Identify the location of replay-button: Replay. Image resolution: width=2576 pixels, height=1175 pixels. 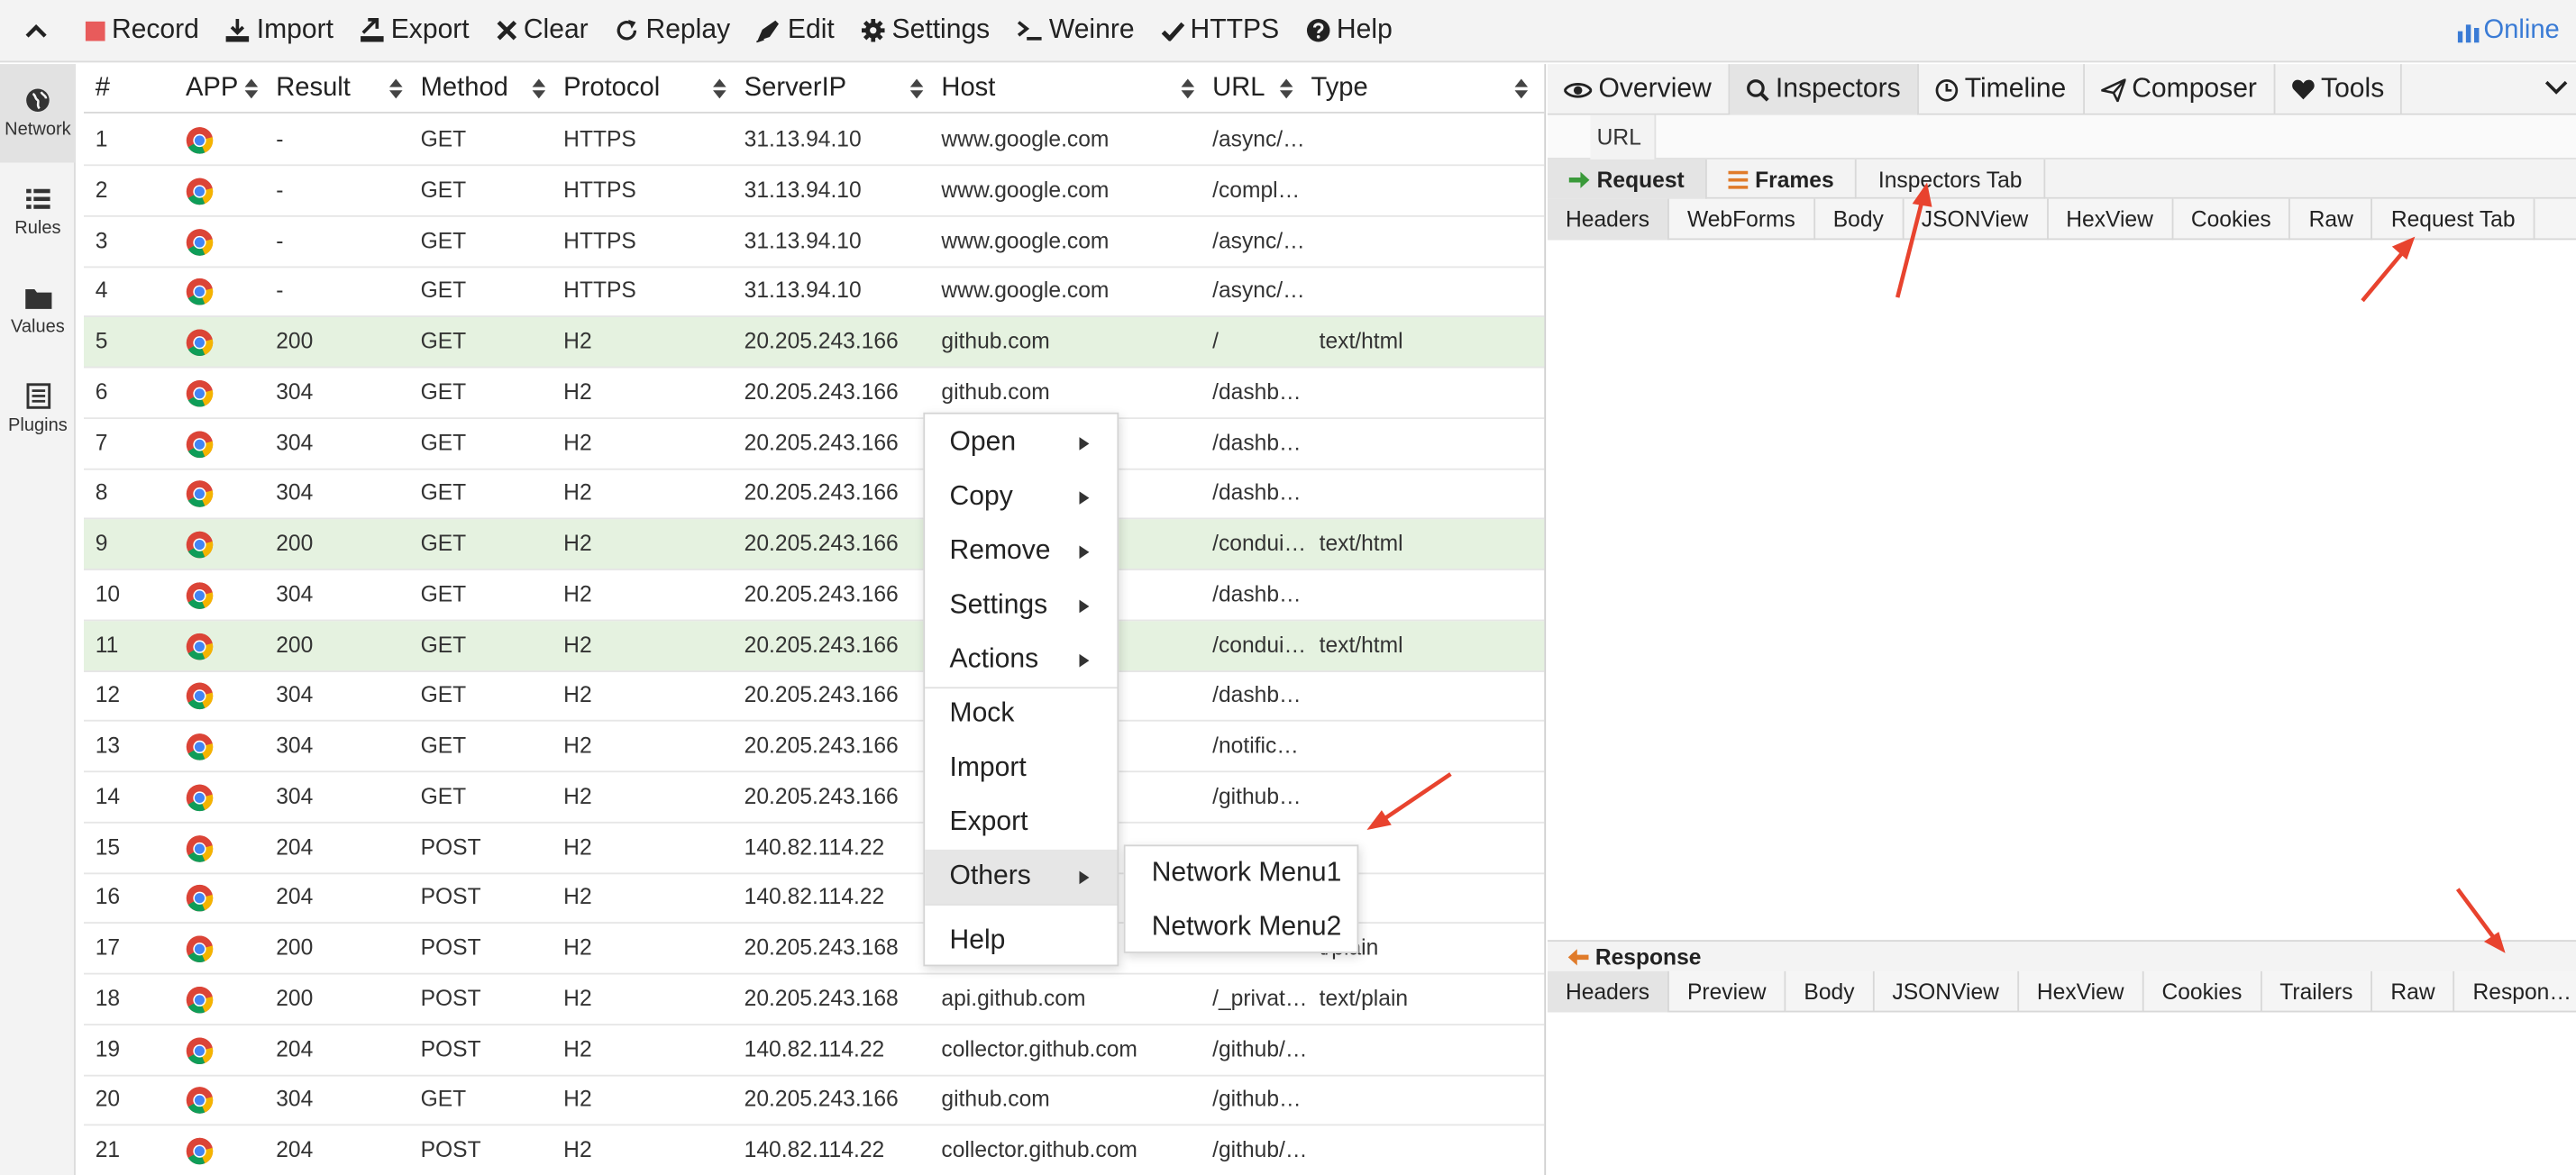
(672, 30).